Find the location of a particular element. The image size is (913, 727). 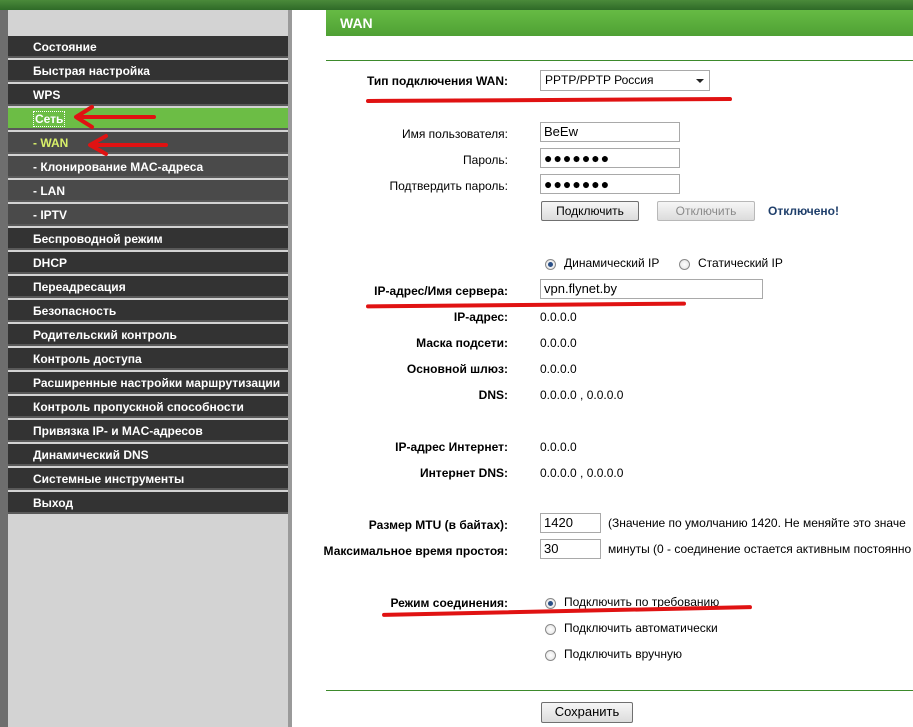

sidebar-item-label: Переадресация is located at coordinates (79, 287).